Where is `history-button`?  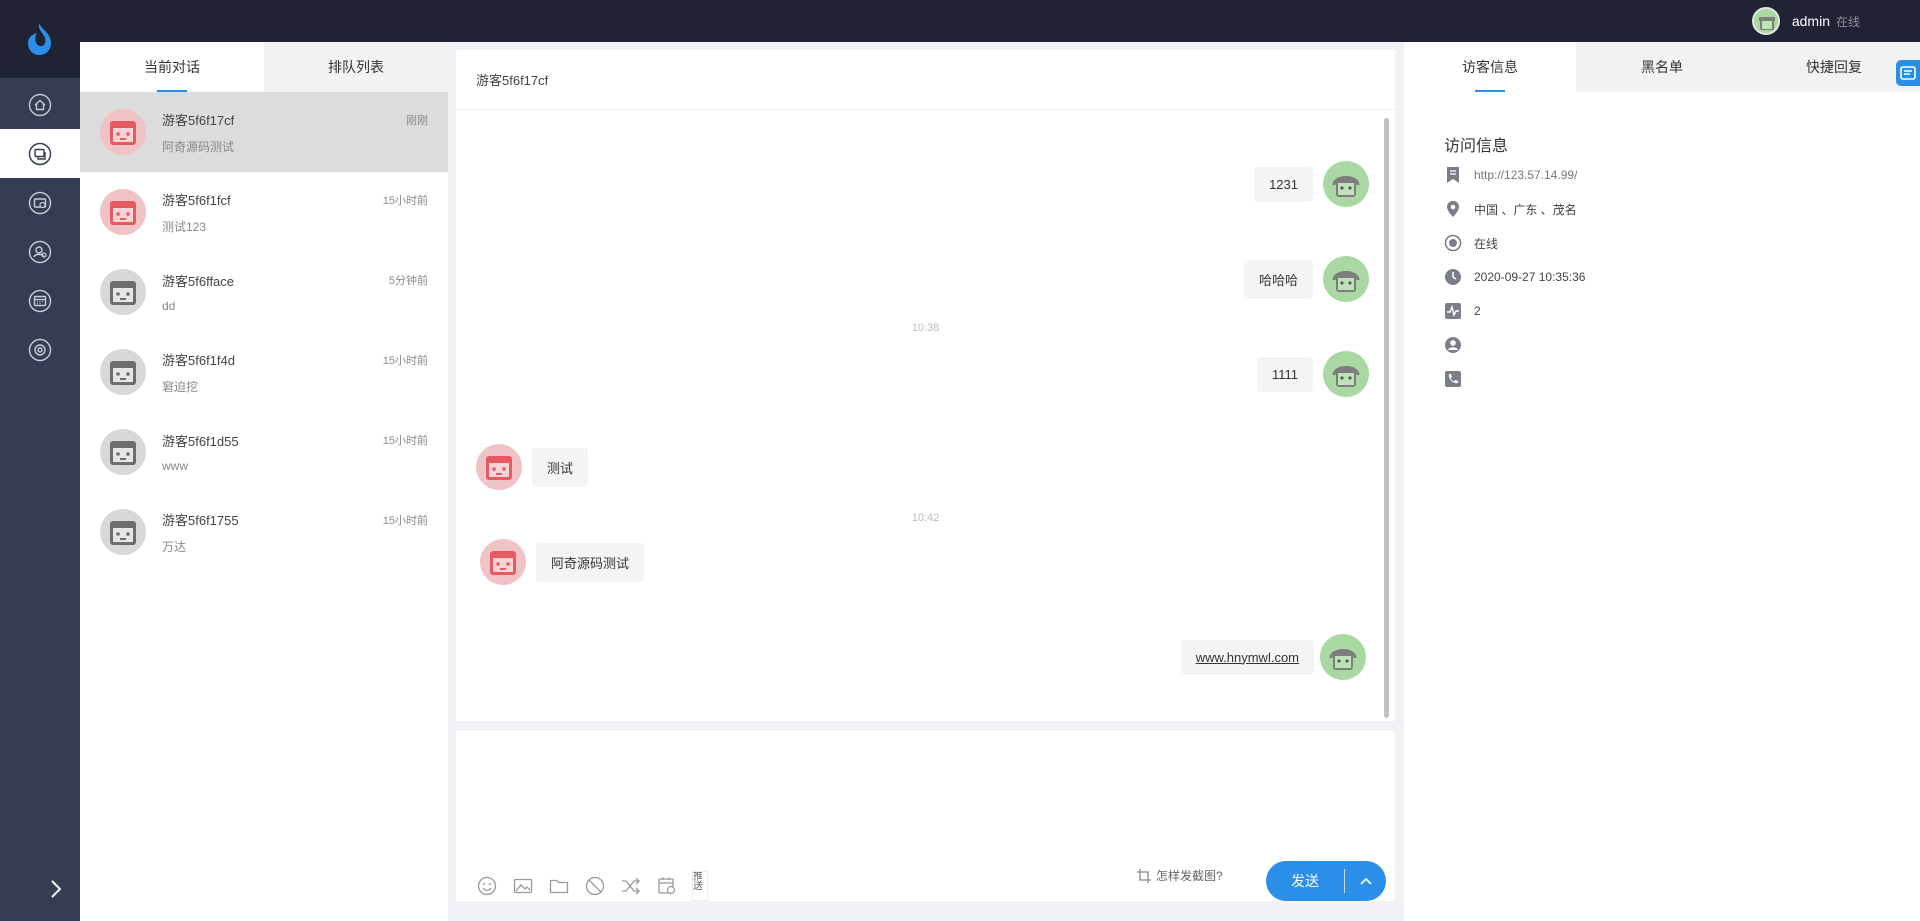
history-button is located at coordinates (667, 886).